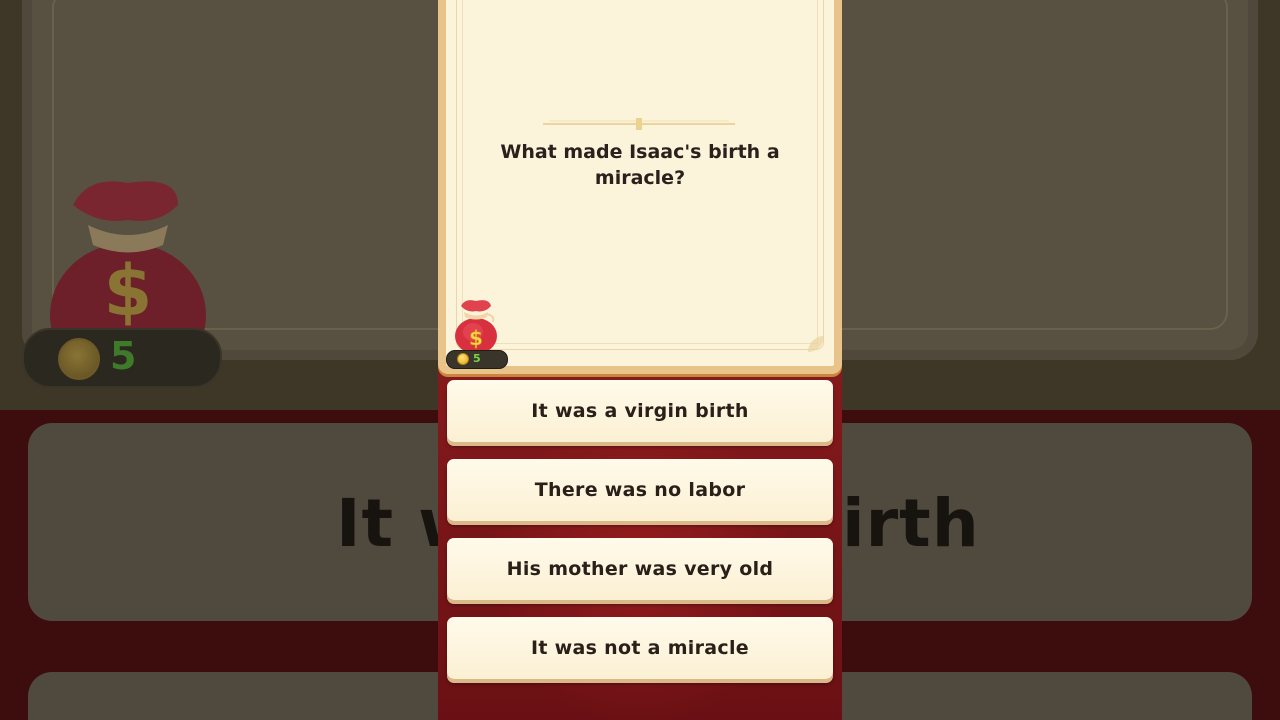  Describe the element at coordinates (640, 411) in the screenshot. I see `answer-button-1: It was a virgin birth` at that location.